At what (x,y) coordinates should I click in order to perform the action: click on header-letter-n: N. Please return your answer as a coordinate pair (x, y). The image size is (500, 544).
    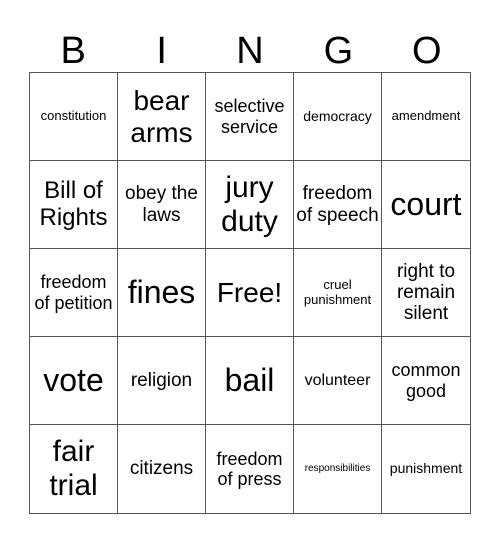
    Looking at the image, I should click on (250, 51).